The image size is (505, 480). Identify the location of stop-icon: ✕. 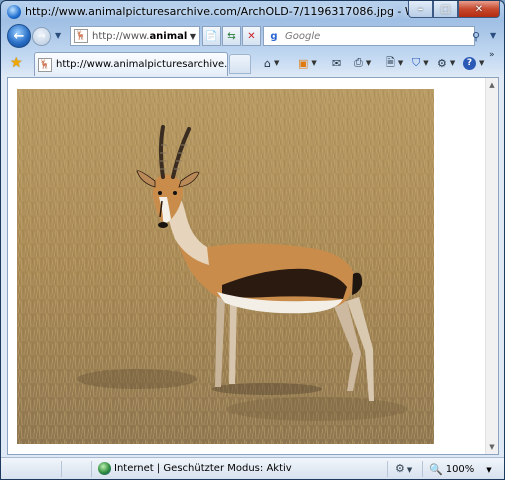
(251, 36).